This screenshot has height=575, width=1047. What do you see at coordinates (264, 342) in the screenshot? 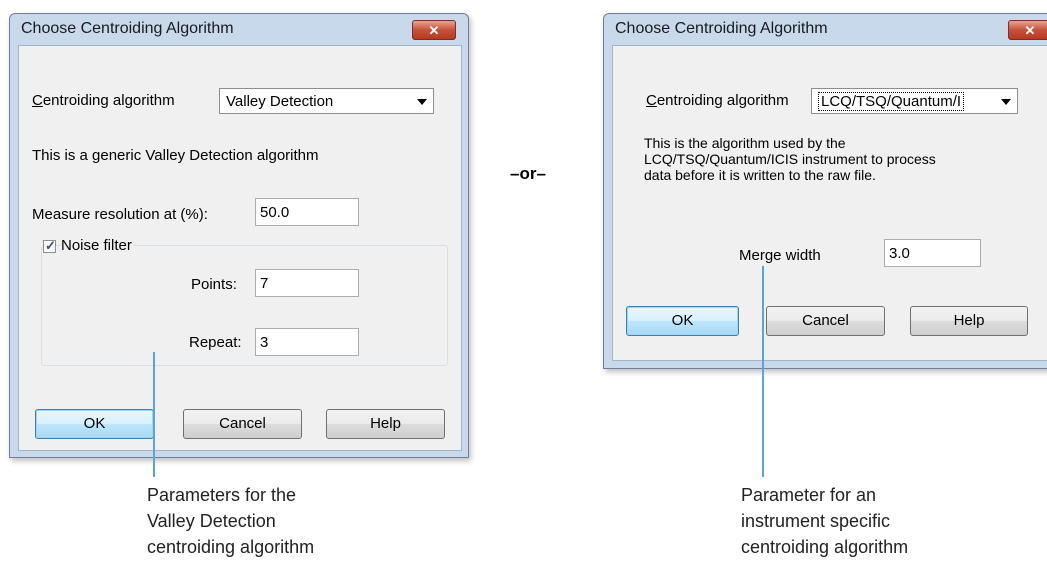
I see `repeat-value: 3` at bounding box center [264, 342].